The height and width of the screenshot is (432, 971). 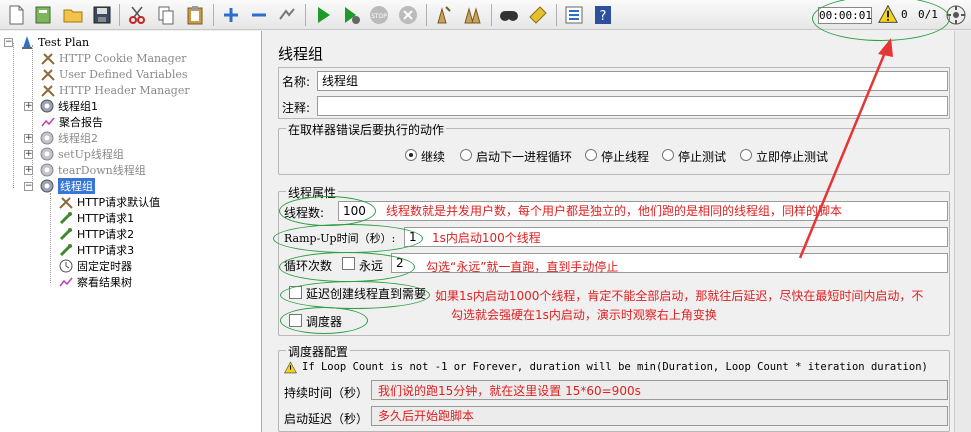 I want to click on scheduler-label: 调度器, so click(x=324, y=322).